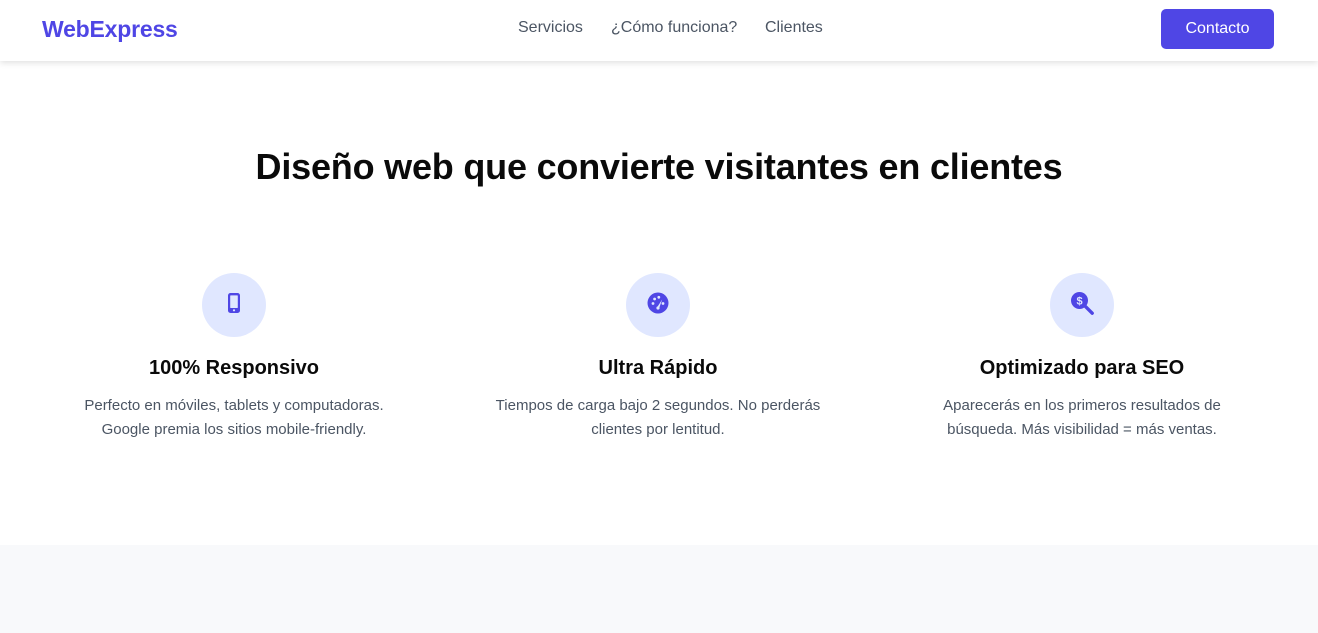 The height and width of the screenshot is (633, 1318). I want to click on feature-icon-wrapper: $, so click(1082, 305).